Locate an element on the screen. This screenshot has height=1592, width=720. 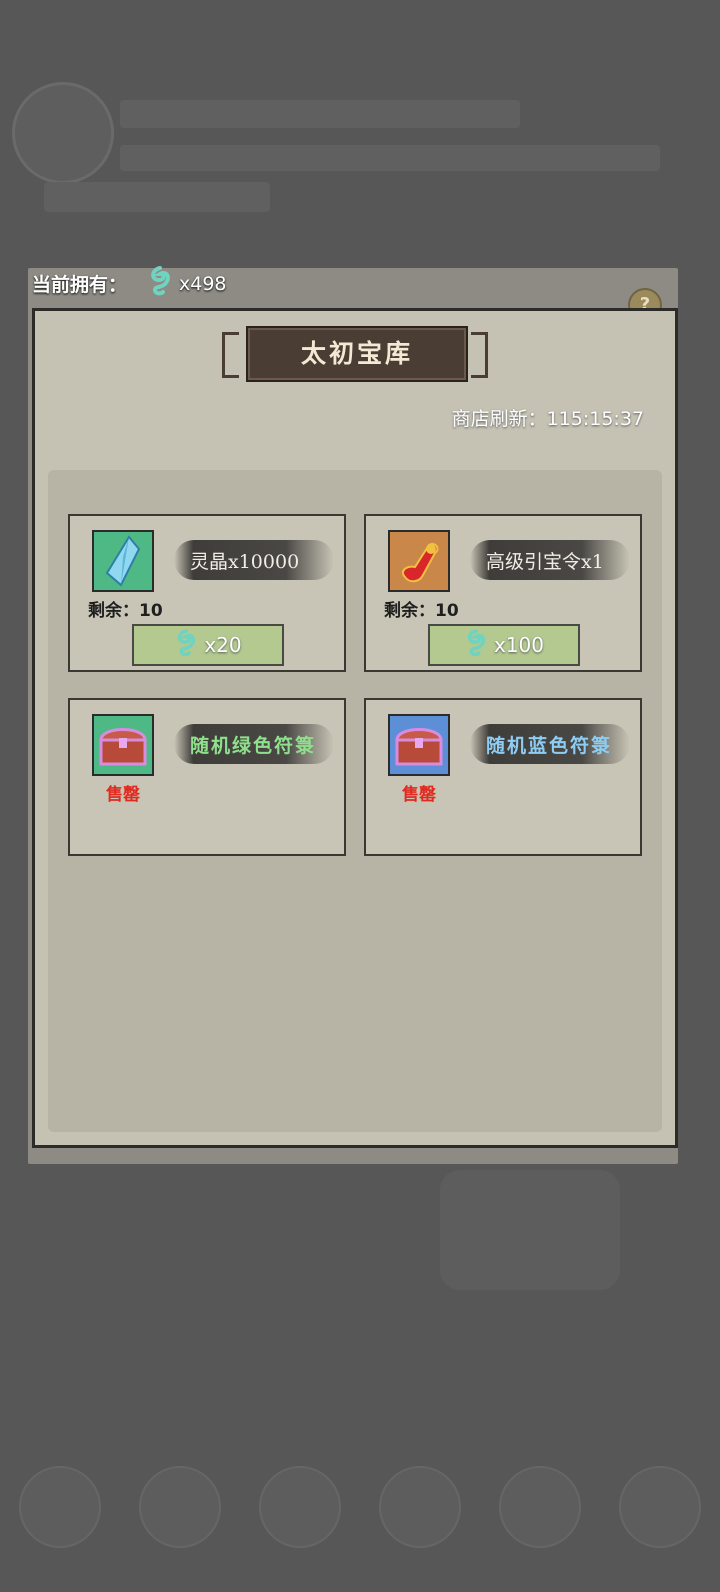
shop-item-card: 高级引宝令x1 剩余：10 x100 is located at coordinates (503, 593).